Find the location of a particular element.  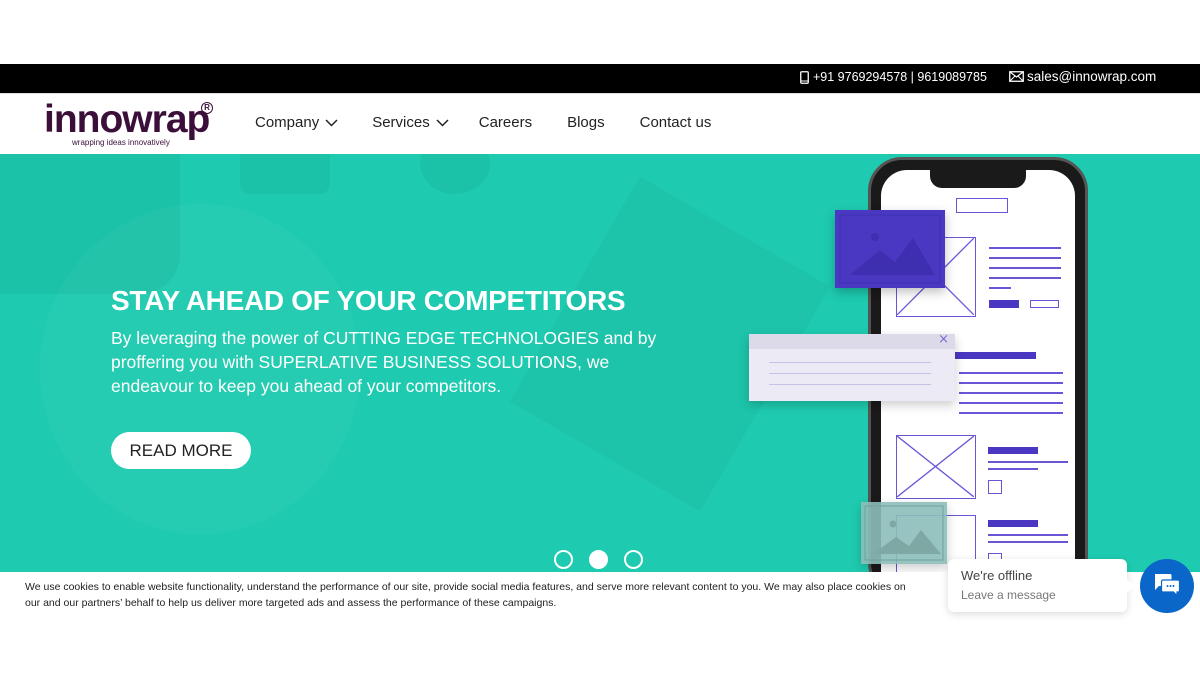

nav-label: Contact us is located at coordinates (675, 122).